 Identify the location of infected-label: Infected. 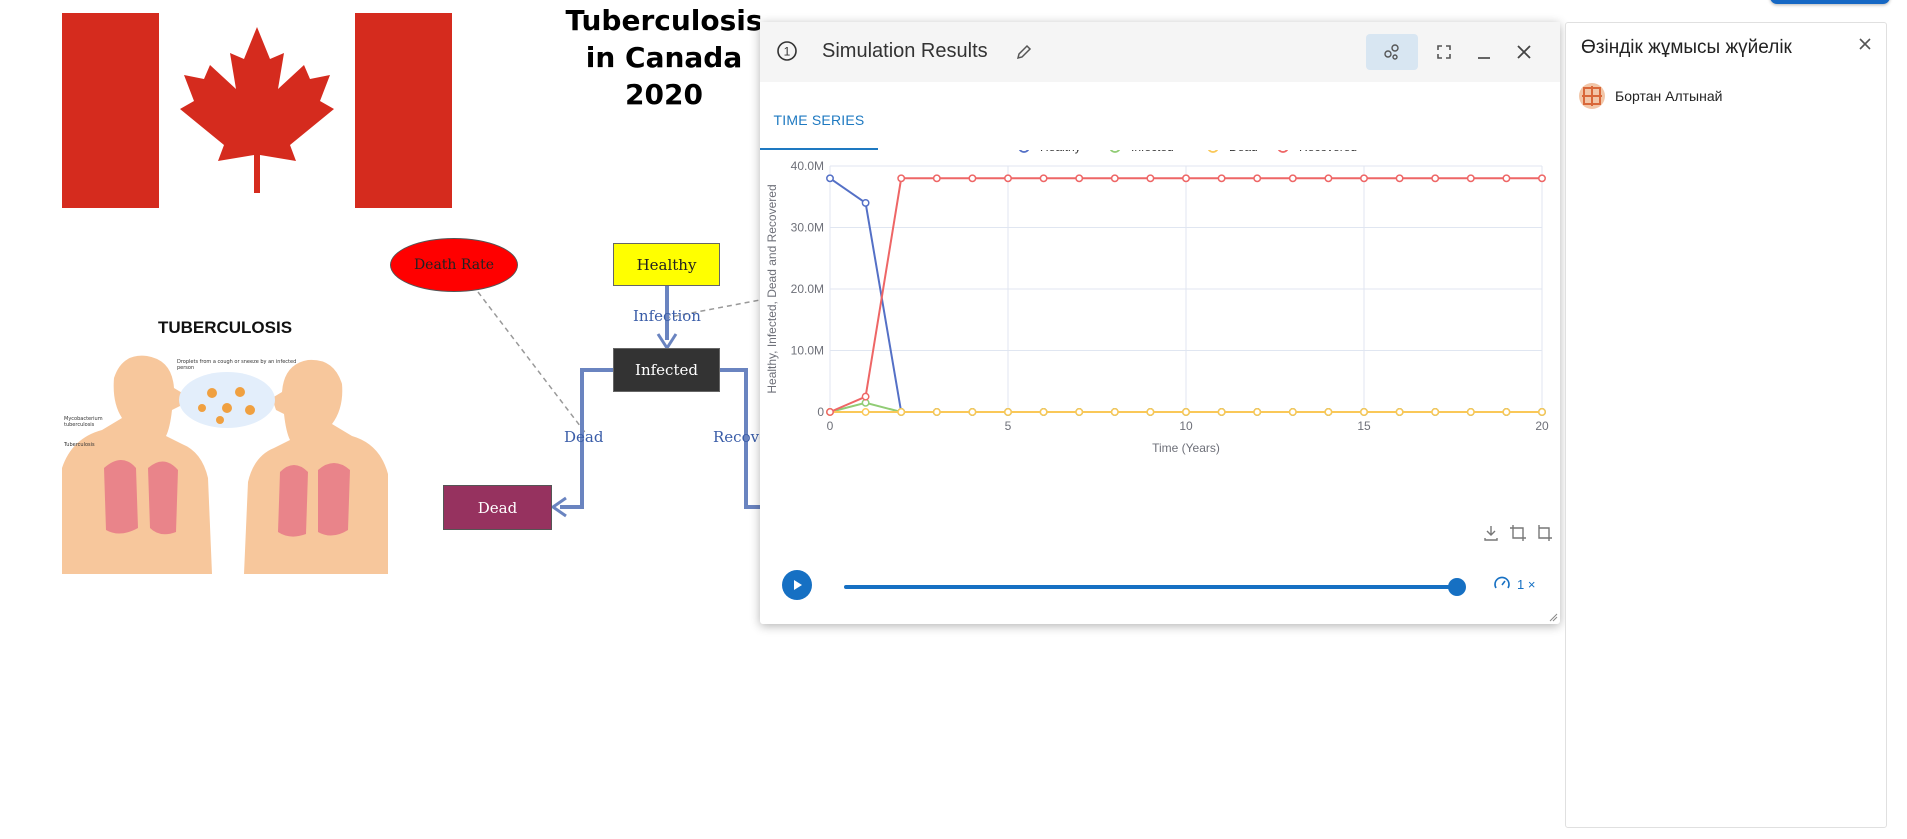
(666, 370).